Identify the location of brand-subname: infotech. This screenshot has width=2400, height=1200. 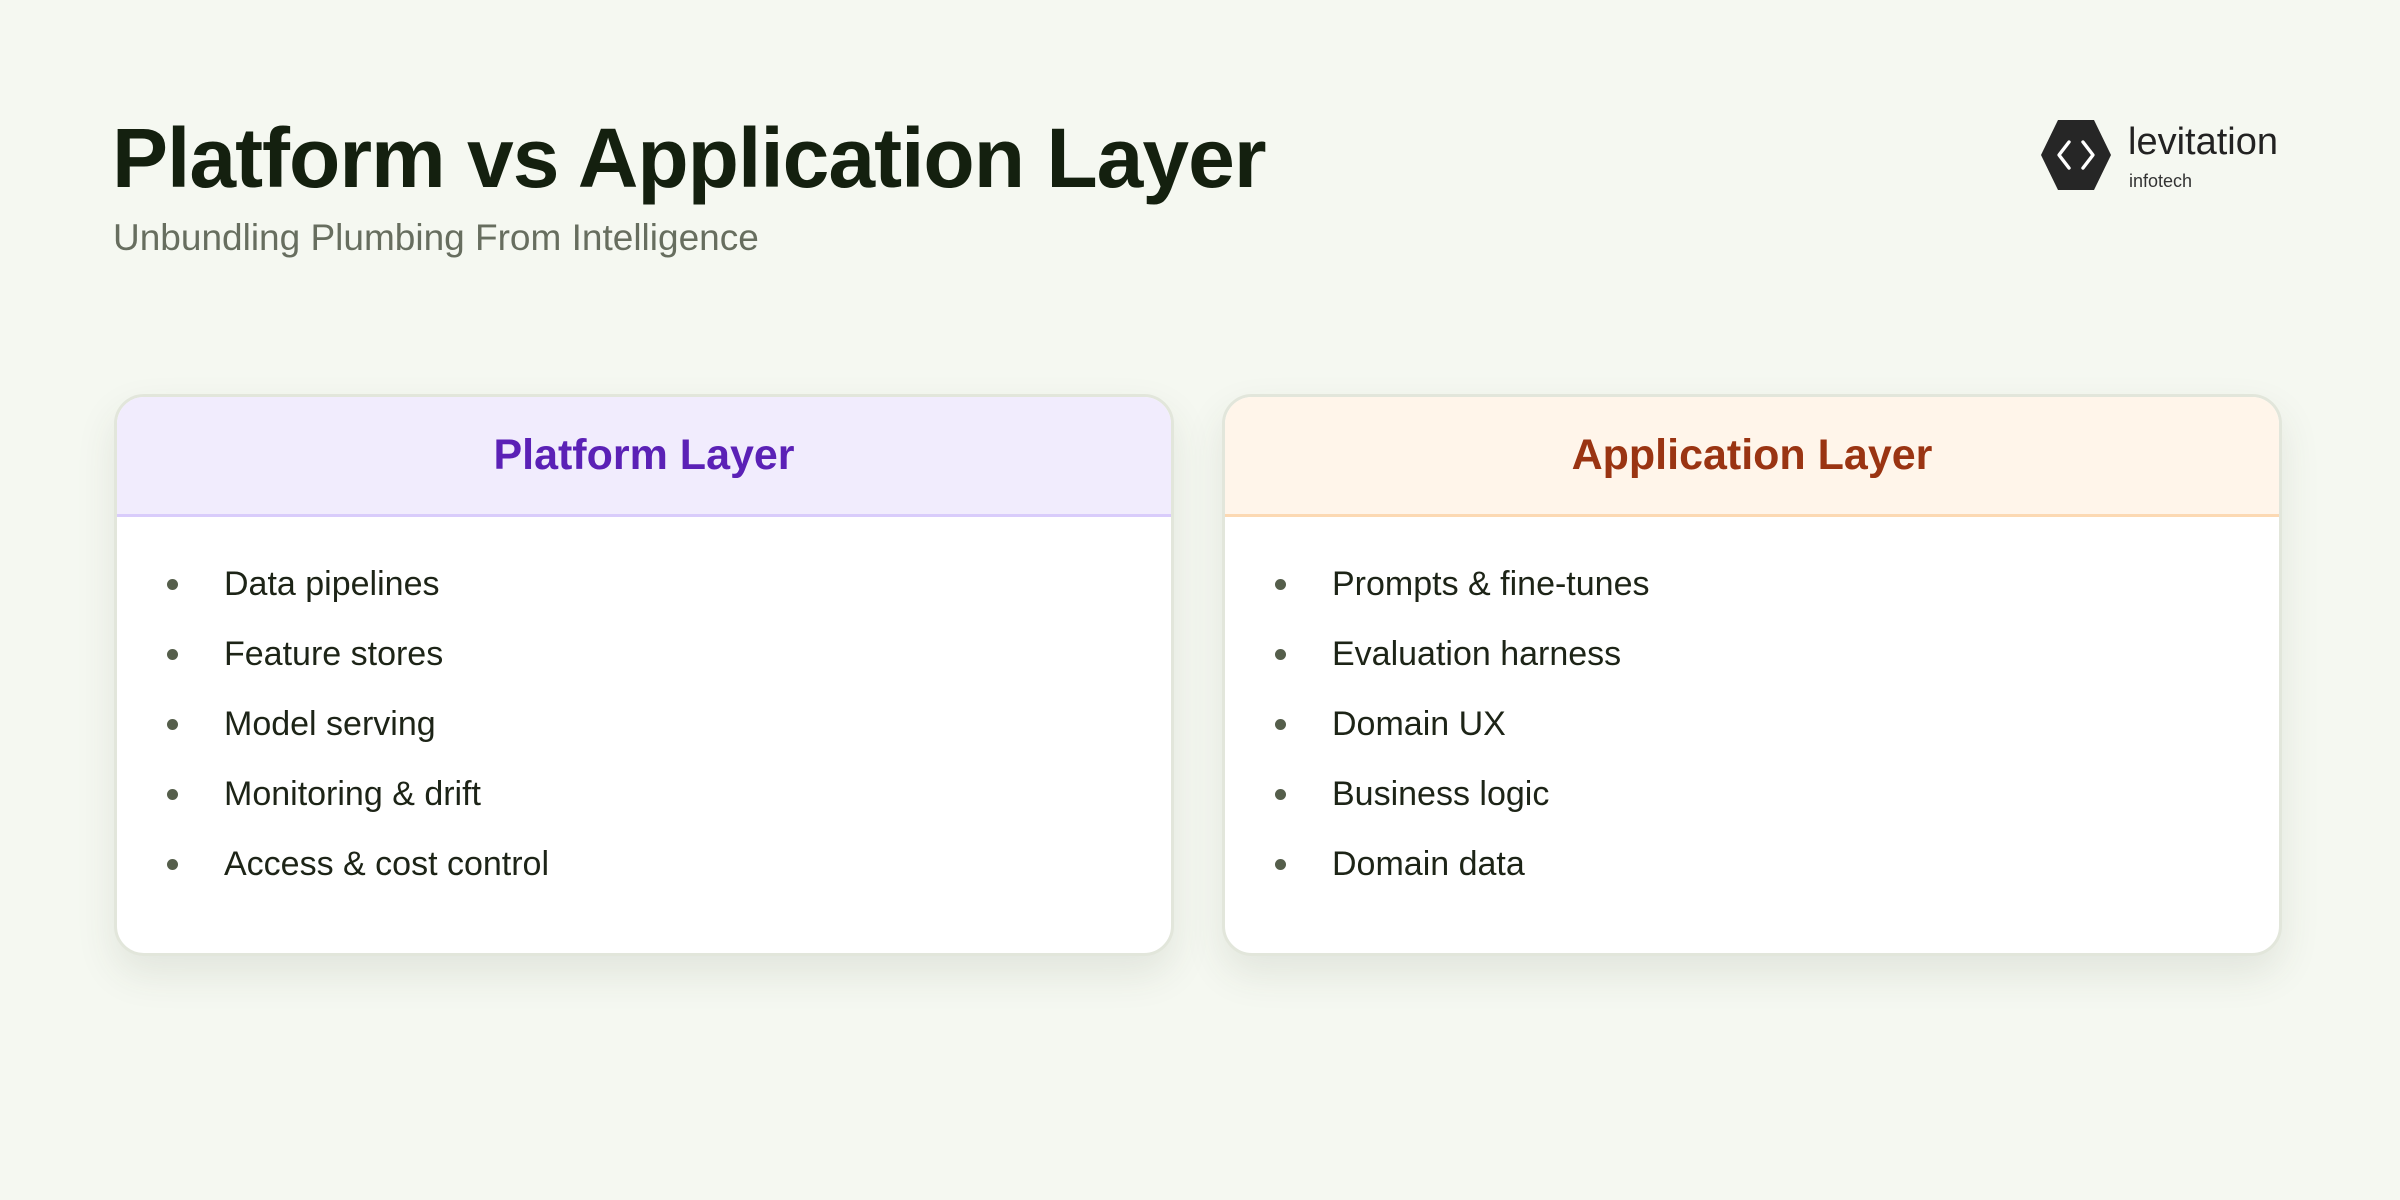
(2161, 181).